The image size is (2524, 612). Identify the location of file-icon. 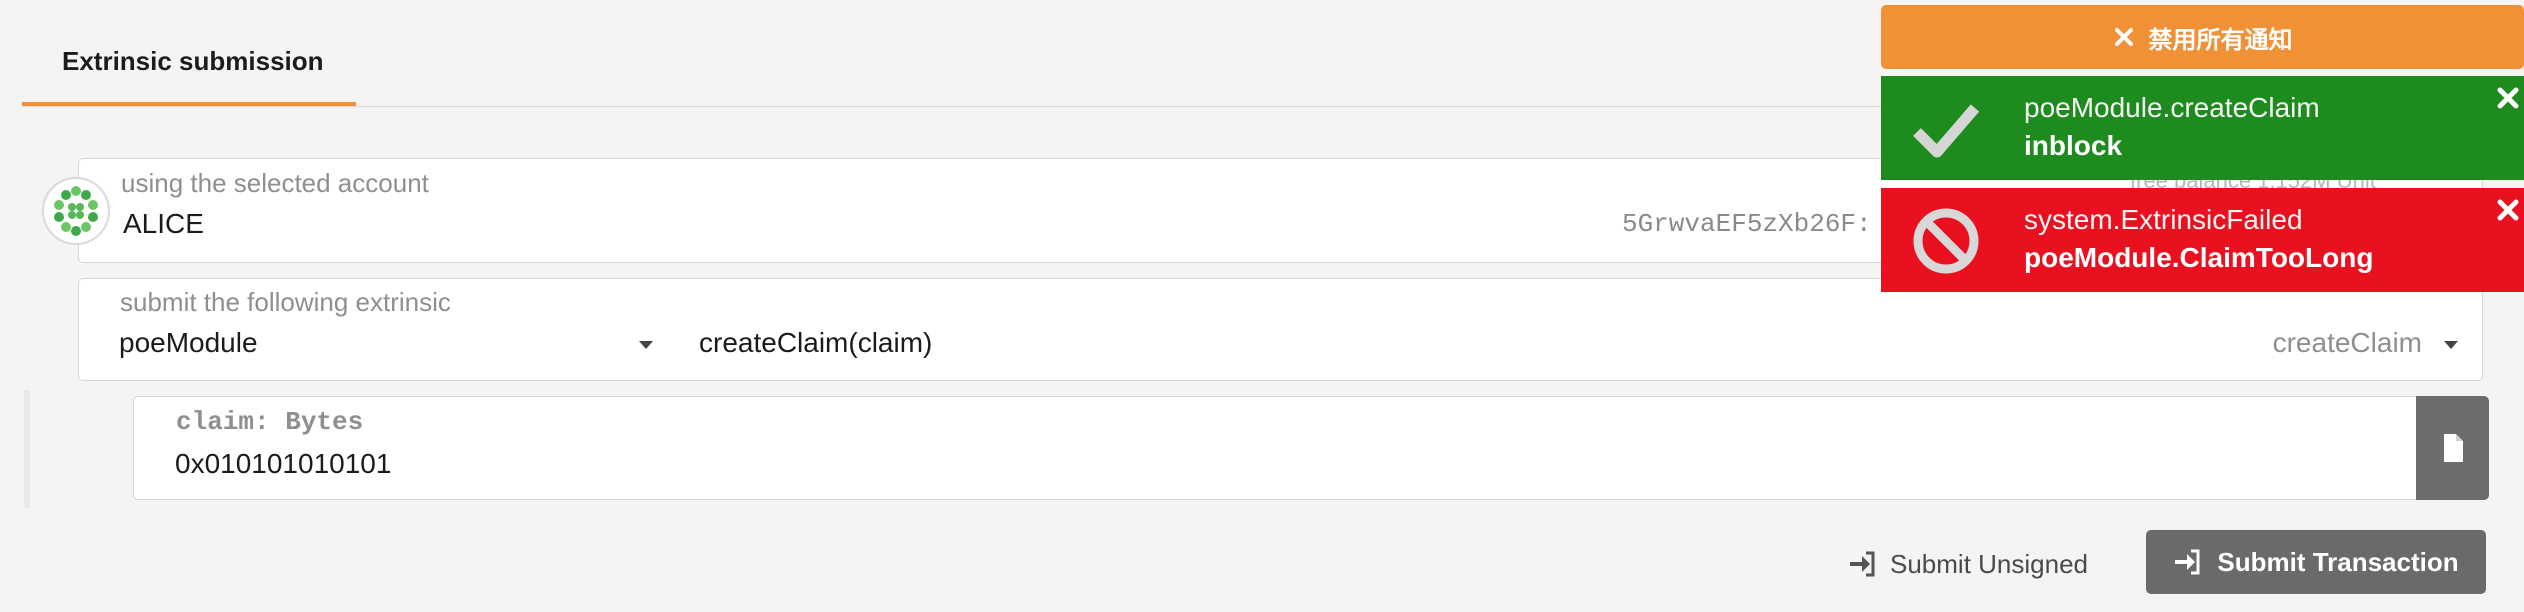
(2453, 448).